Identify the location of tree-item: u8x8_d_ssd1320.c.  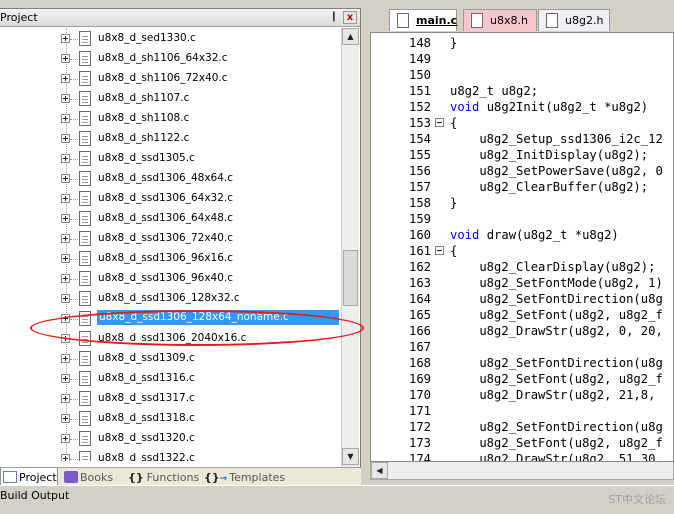
(169, 439).